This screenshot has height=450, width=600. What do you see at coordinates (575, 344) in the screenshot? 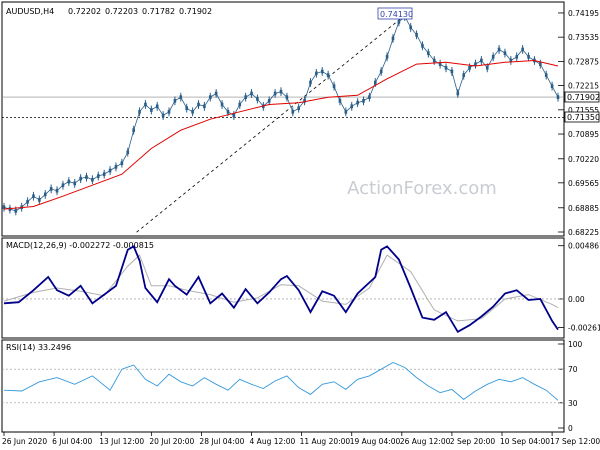
I see `rsi-tick-label: 100` at bounding box center [575, 344].